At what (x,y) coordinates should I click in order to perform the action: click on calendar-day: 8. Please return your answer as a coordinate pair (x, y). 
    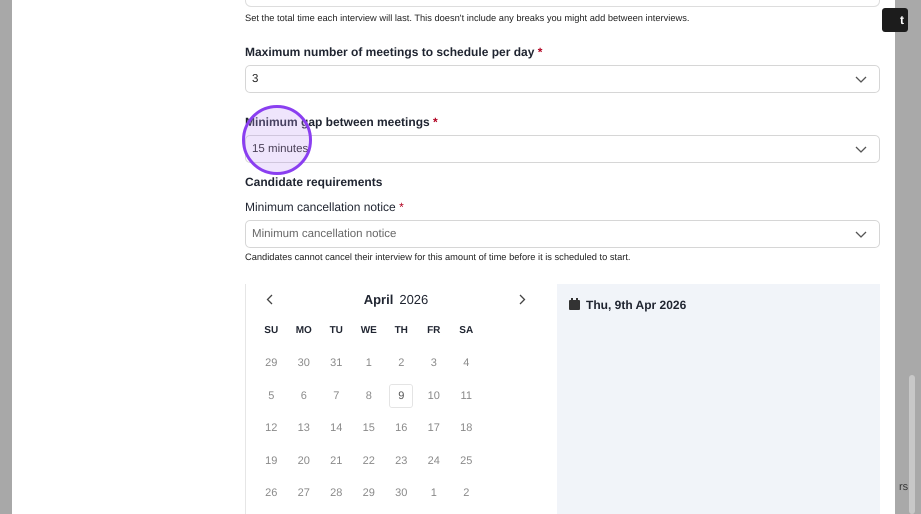
    Looking at the image, I should click on (368, 396).